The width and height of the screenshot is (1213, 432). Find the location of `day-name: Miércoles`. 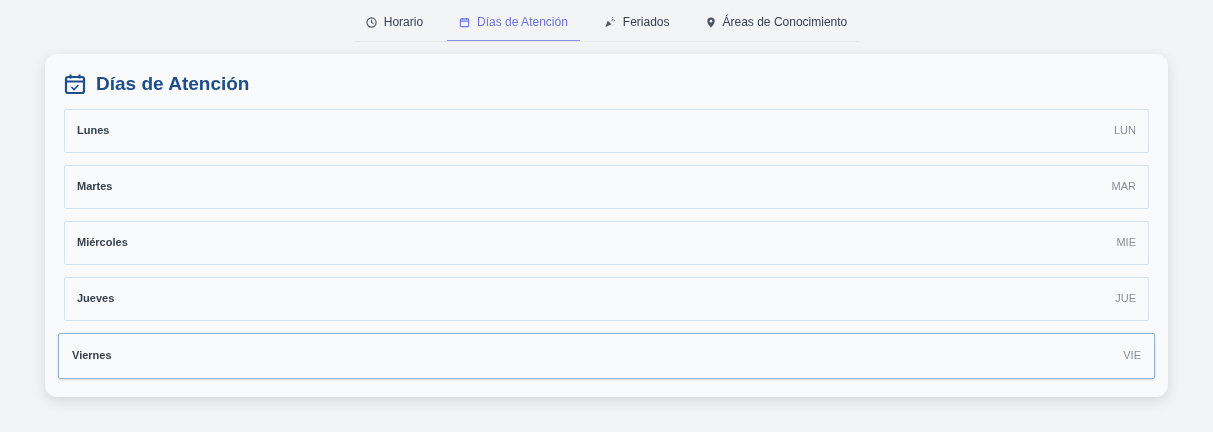

day-name: Miércoles is located at coordinates (102, 243).